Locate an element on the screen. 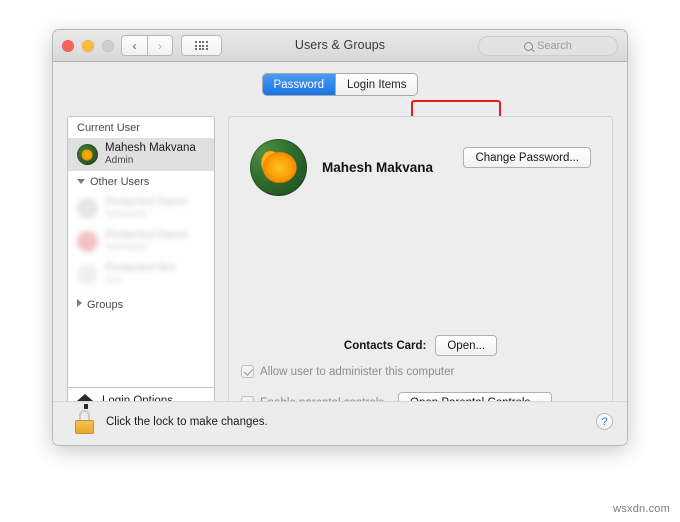  search-field: Search is located at coordinates (548, 46).